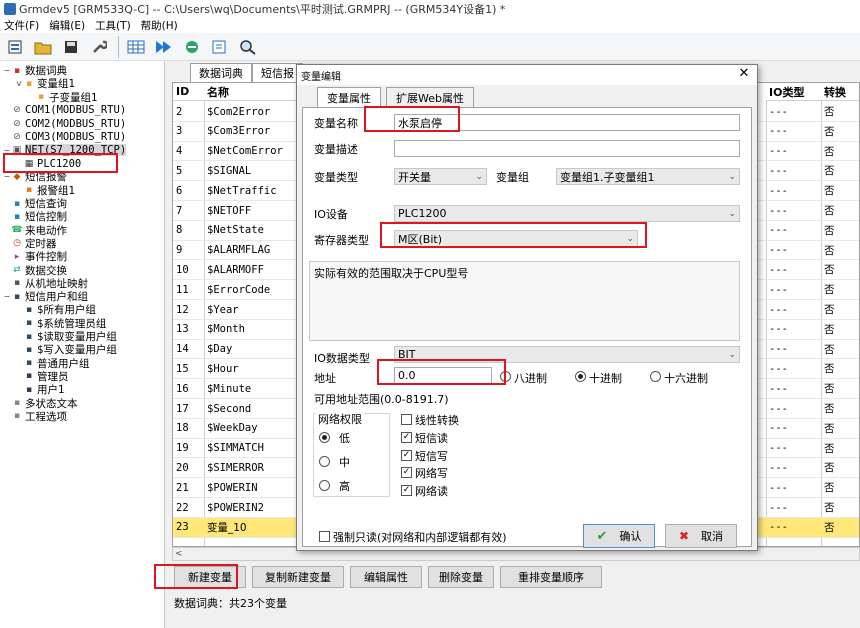 This screenshot has height=628, width=860. Describe the element at coordinates (65, 336) in the screenshot. I see `tree-item: ▪ $读取变量用户组` at that location.